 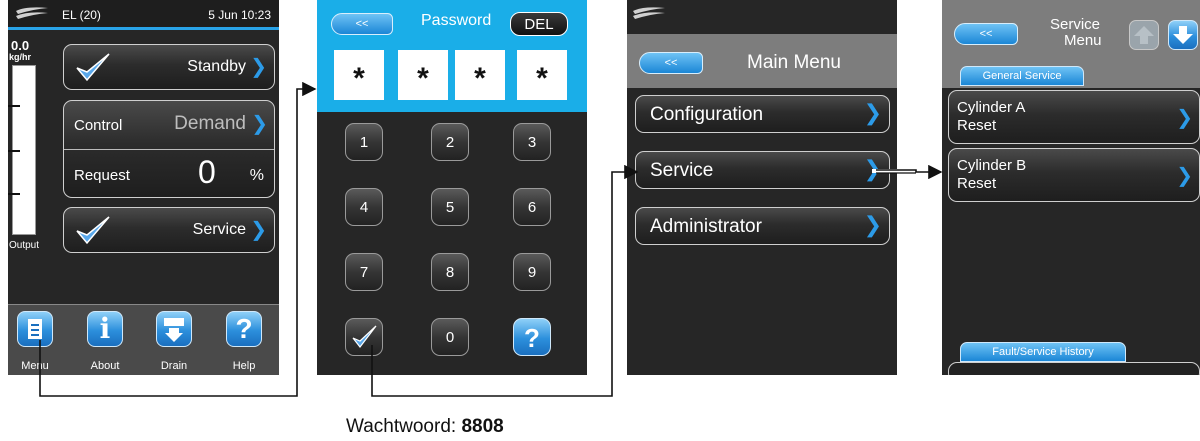 What do you see at coordinates (404, 426) in the screenshot?
I see `caption-prefix: Wachtwoord:` at bounding box center [404, 426].